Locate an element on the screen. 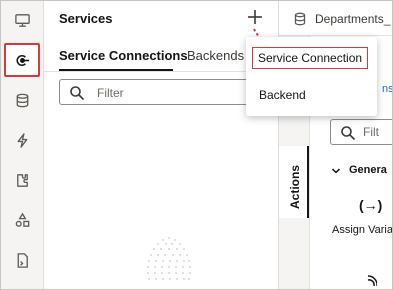 This screenshot has width=393, height=290. service-connection-icon is located at coordinates (22, 60).